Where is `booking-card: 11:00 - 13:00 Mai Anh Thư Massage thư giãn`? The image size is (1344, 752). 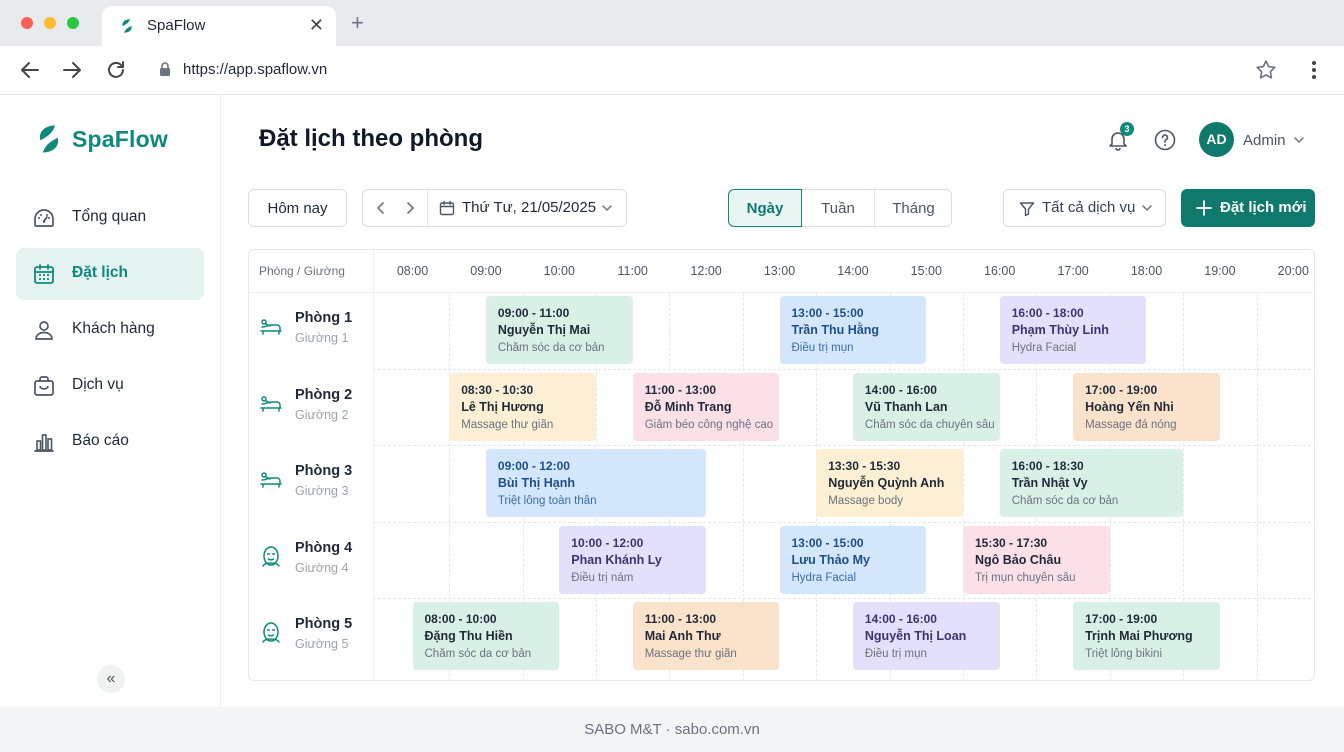
booking-card: 11:00 - 13:00 Mai Anh Thư Massage thư giãn is located at coordinates (706, 636).